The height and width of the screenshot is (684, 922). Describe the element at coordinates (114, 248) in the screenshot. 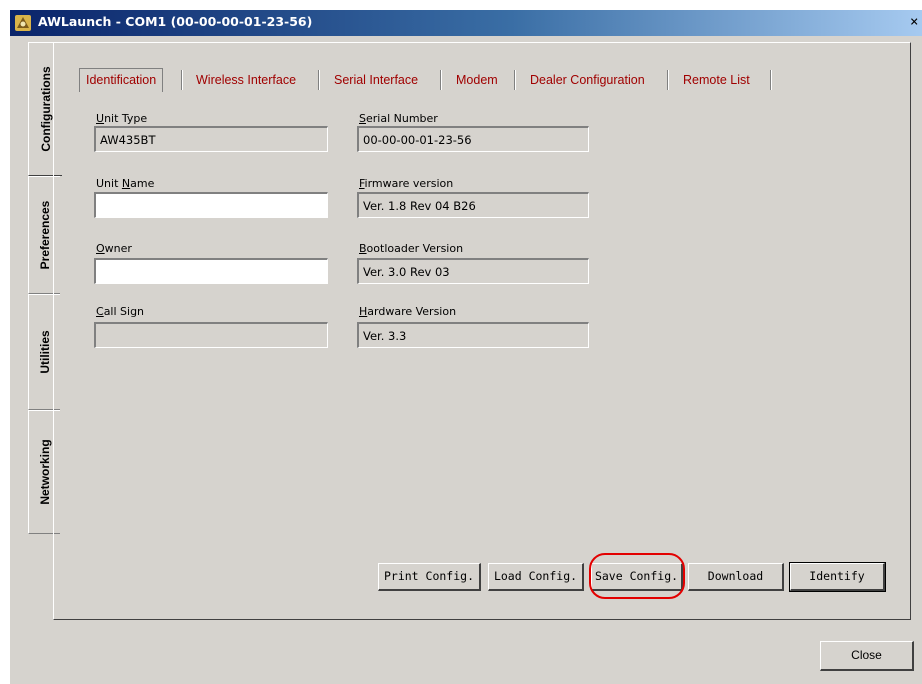

I see `owner-label: Owner` at that location.